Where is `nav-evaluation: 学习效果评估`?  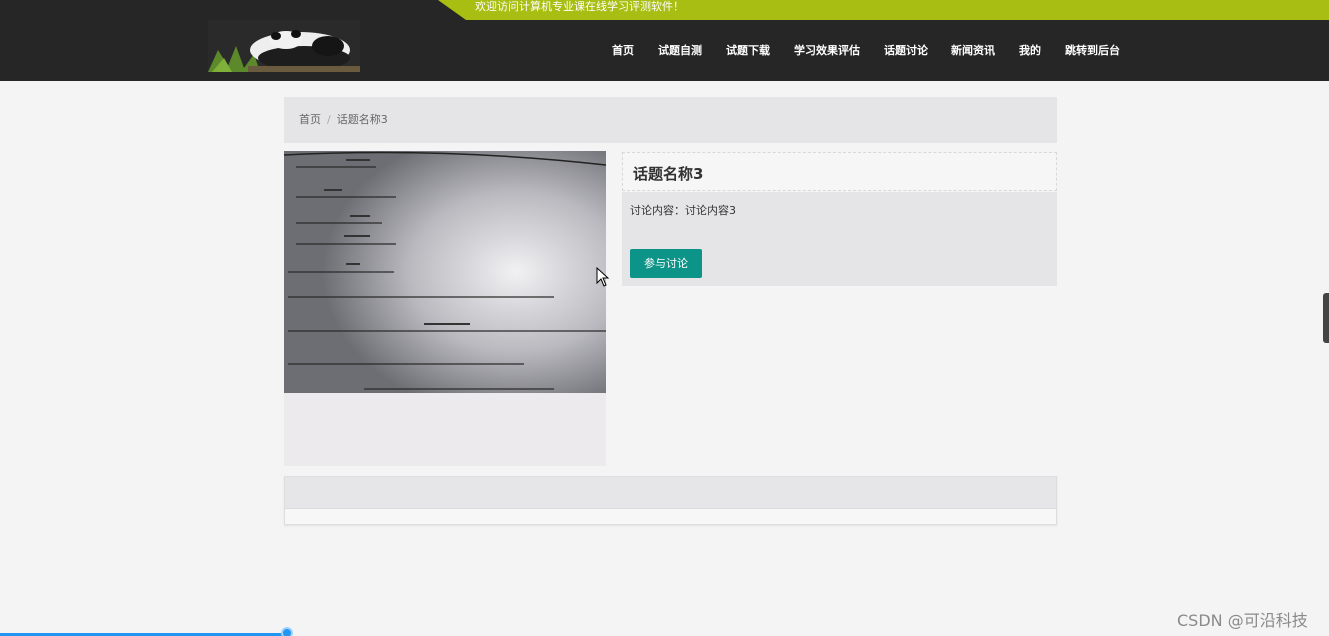 nav-evaluation: 学习效果评估 is located at coordinates (827, 51).